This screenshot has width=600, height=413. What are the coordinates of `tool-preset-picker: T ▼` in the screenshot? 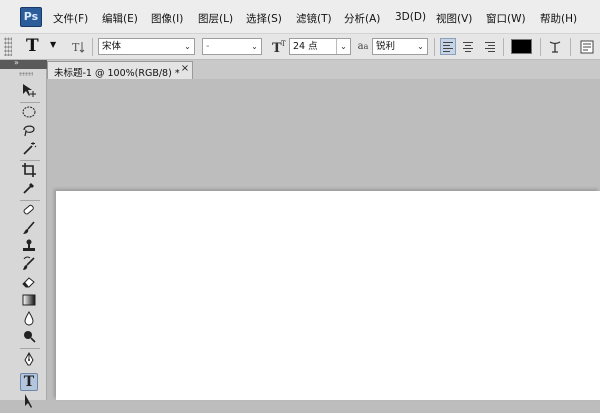 It's located at (40, 46).